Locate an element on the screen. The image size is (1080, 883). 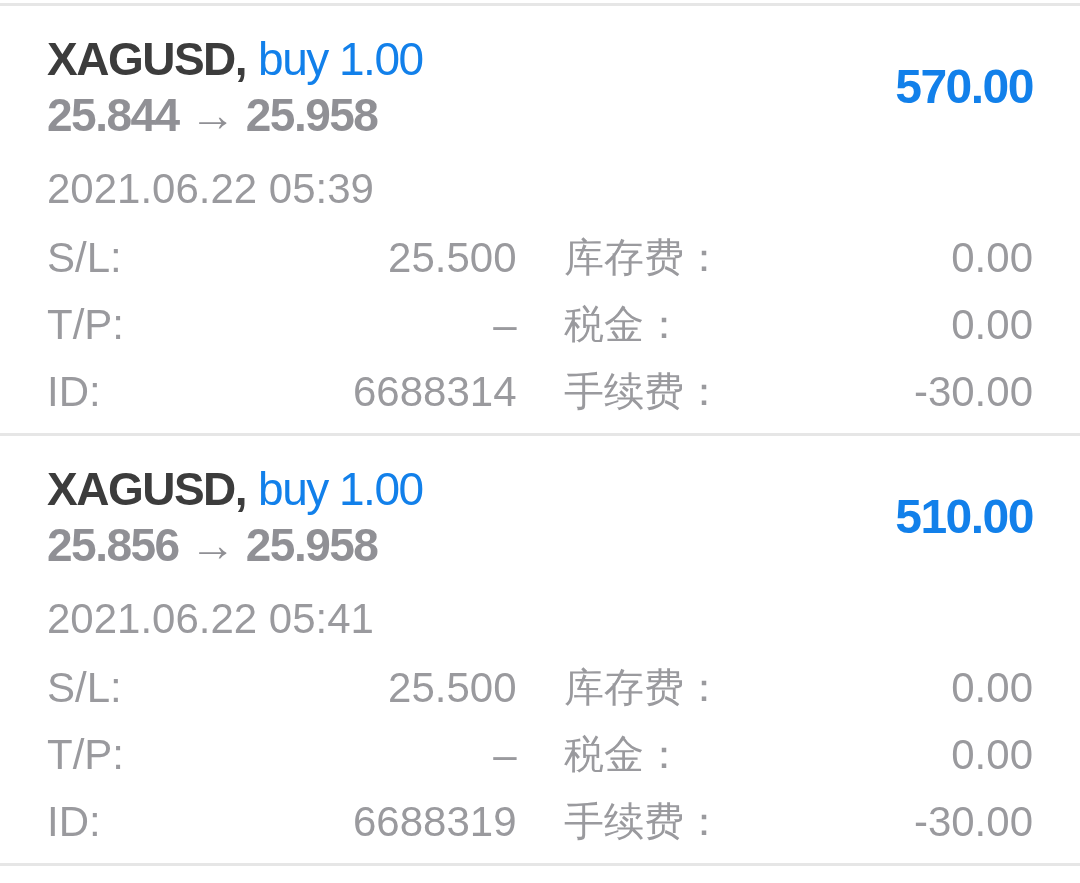
date-time: 2021.06.22 05:39 is located at coordinates (211, 189).